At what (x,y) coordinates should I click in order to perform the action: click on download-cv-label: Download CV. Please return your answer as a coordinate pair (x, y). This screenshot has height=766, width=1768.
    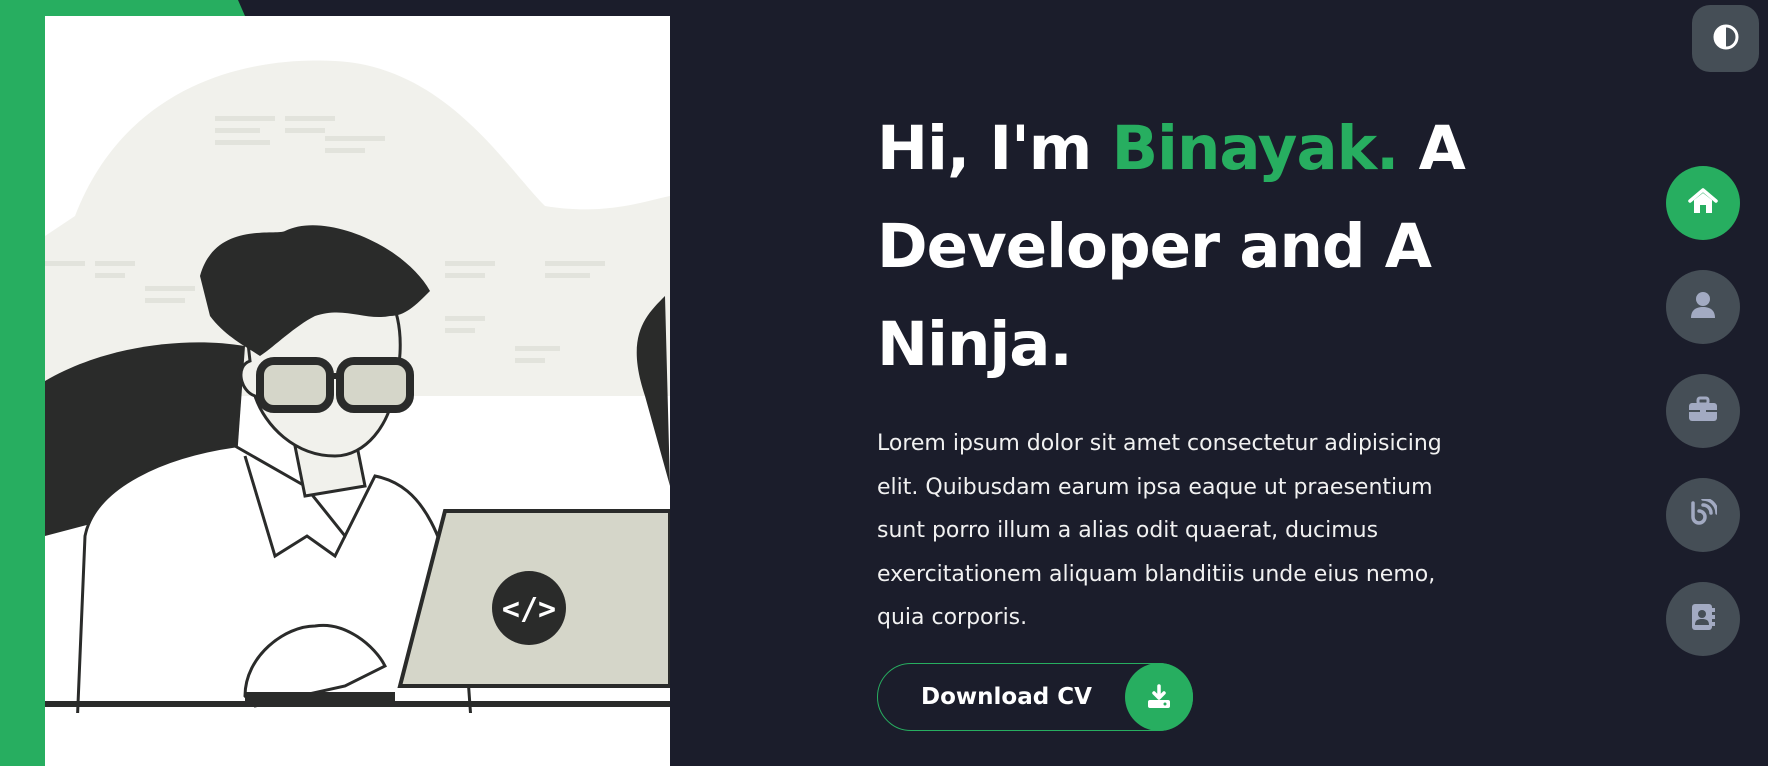
    Looking at the image, I should click on (1006, 697).